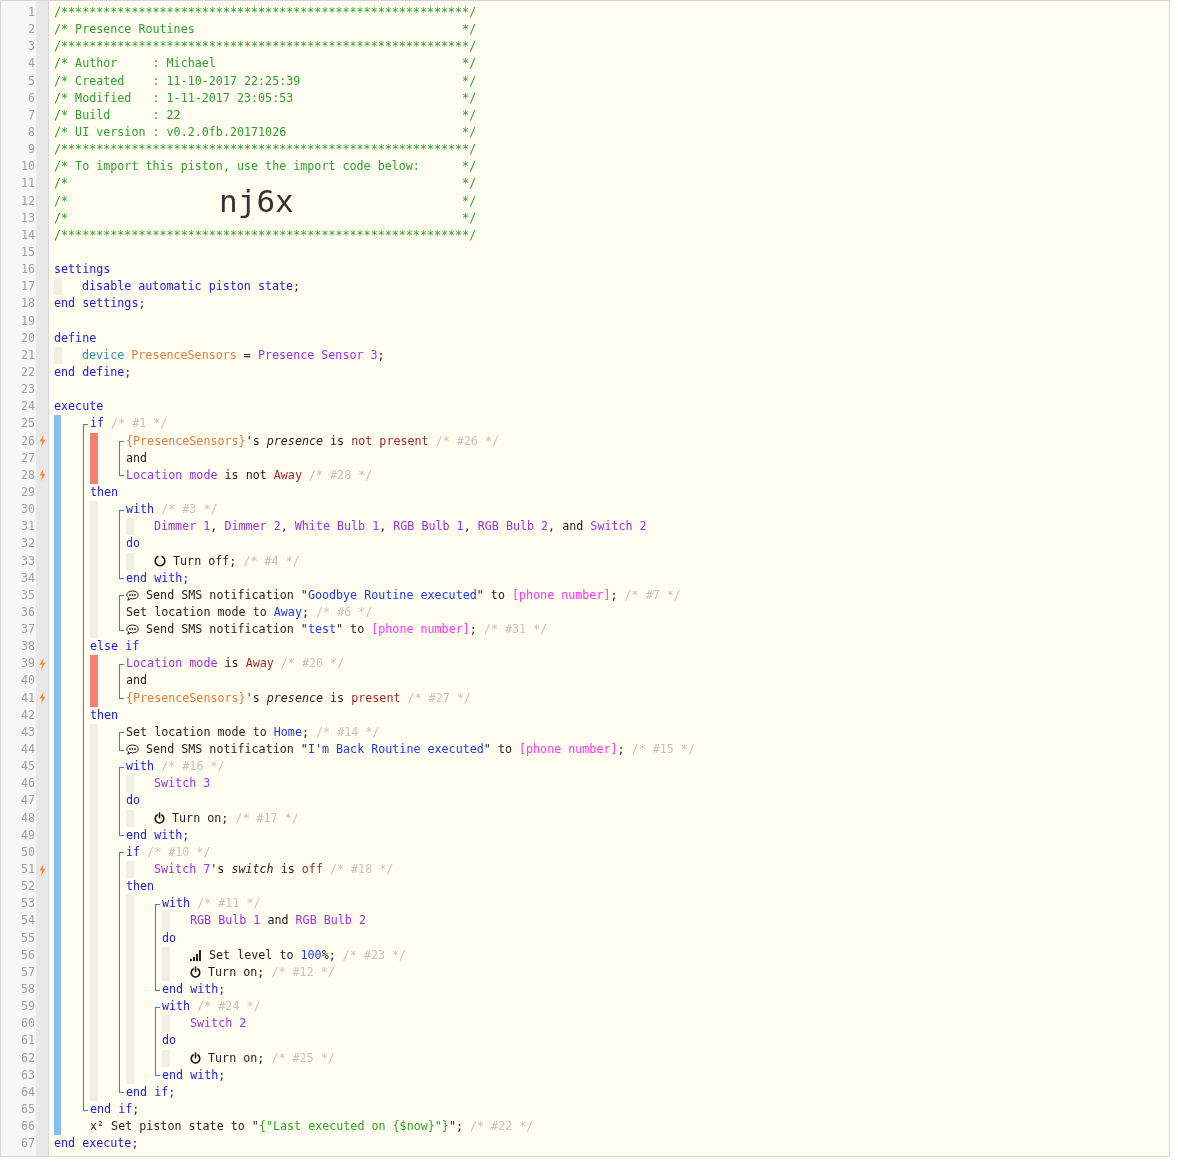  What do you see at coordinates (27, 698) in the screenshot?
I see `line-number: 41` at bounding box center [27, 698].